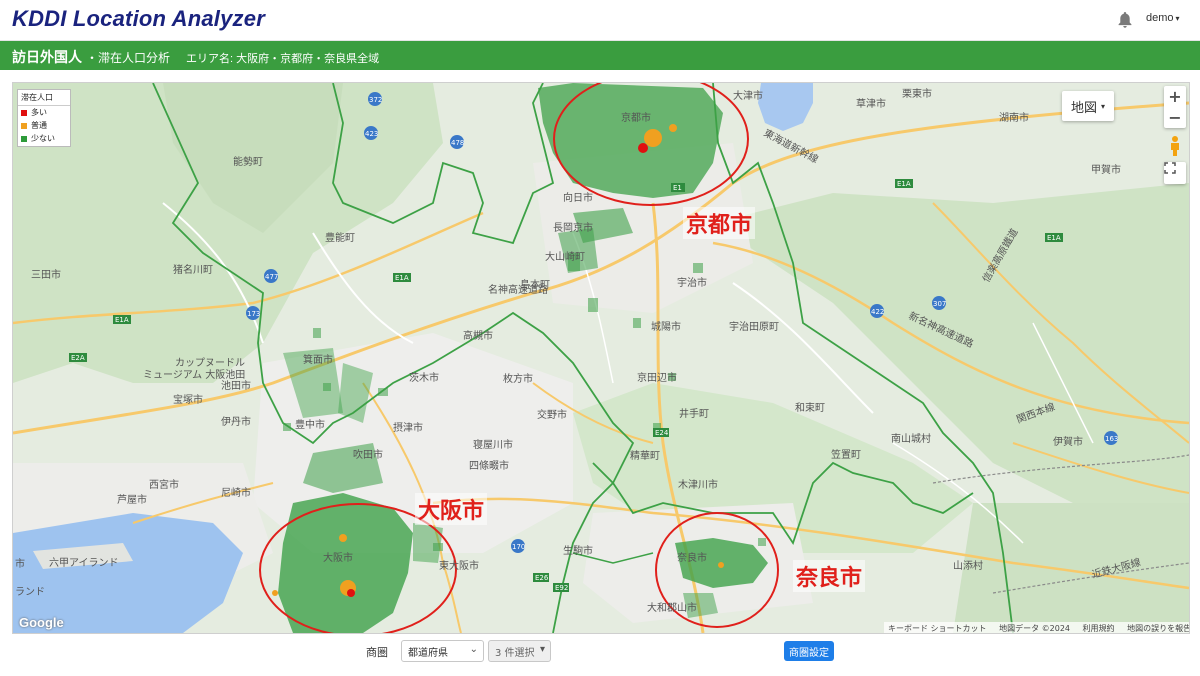 The height and width of the screenshot is (676, 1200). Describe the element at coordinates (1014, 117) in the screenshot. I see `map-label-konan: 湖南市` at that location.